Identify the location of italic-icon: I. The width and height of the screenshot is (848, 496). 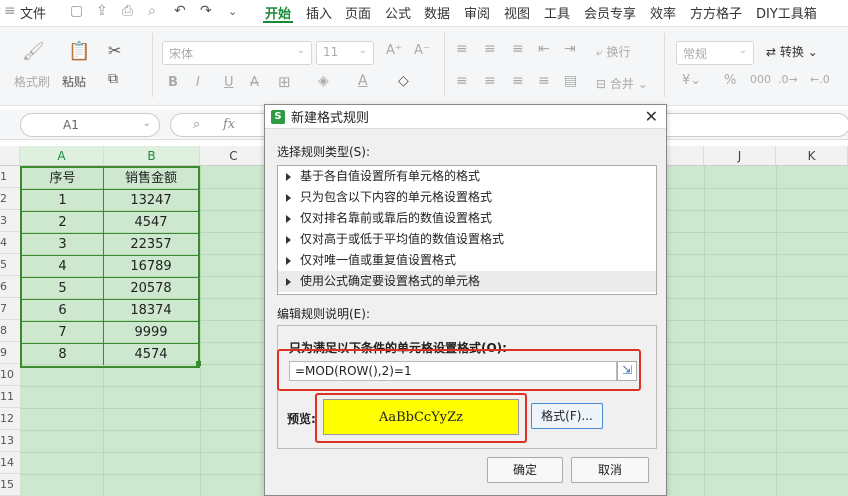
(198, 82).